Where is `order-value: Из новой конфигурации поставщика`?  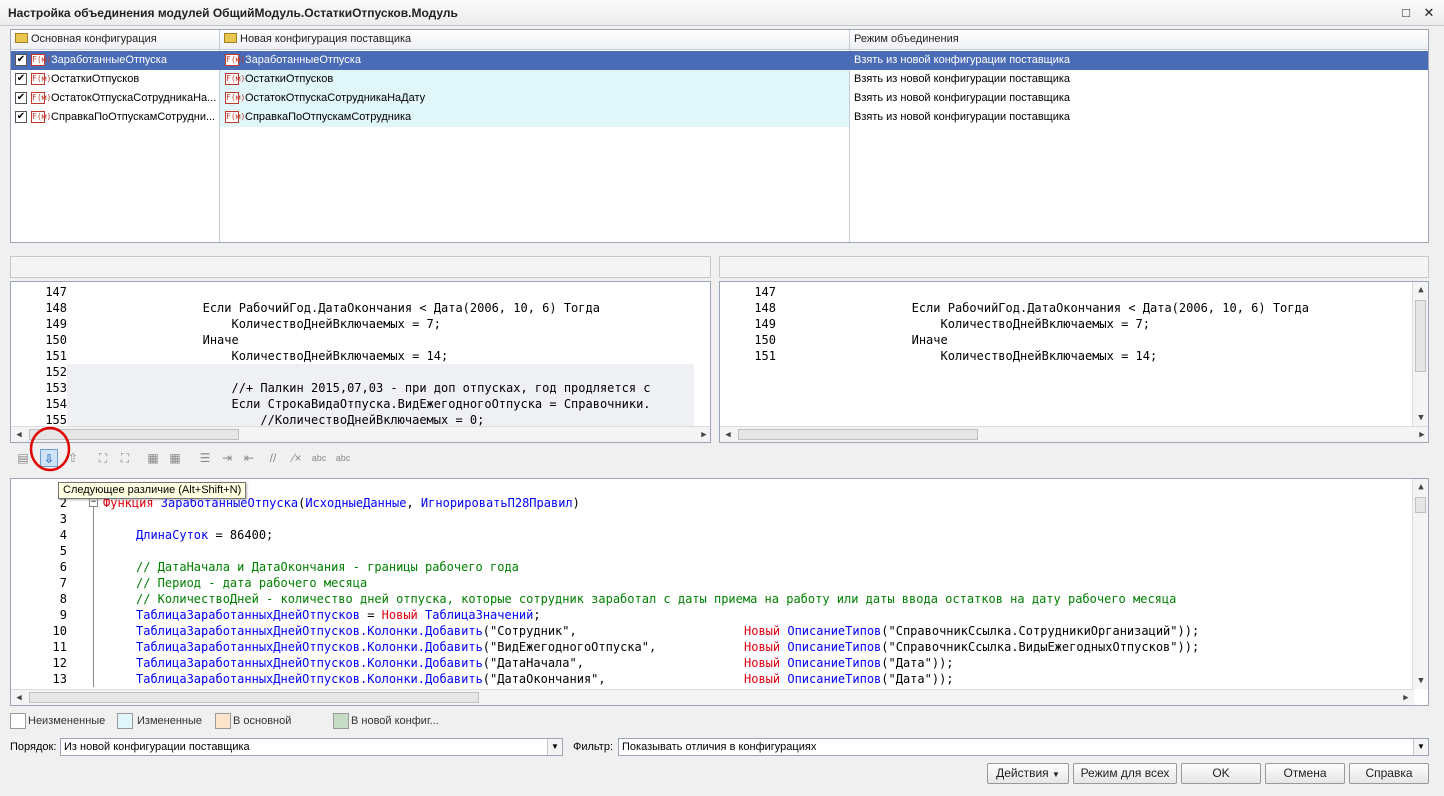
order-value: Из новой конфигурации поставщика is located at coordinates (157, 747).